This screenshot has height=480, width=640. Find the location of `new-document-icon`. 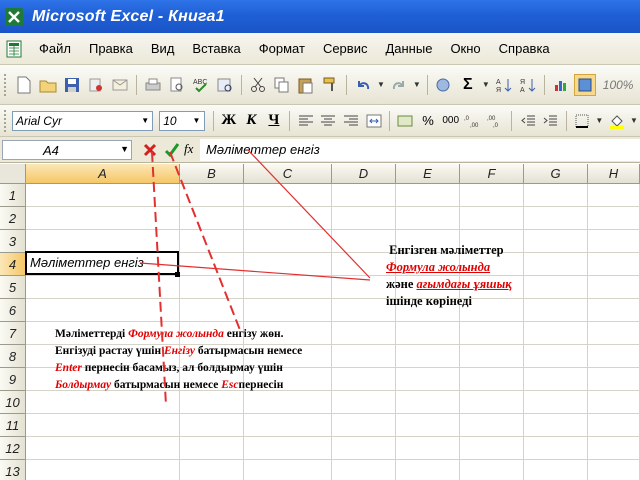

new-document-icon is located at coordinates (24, 85).